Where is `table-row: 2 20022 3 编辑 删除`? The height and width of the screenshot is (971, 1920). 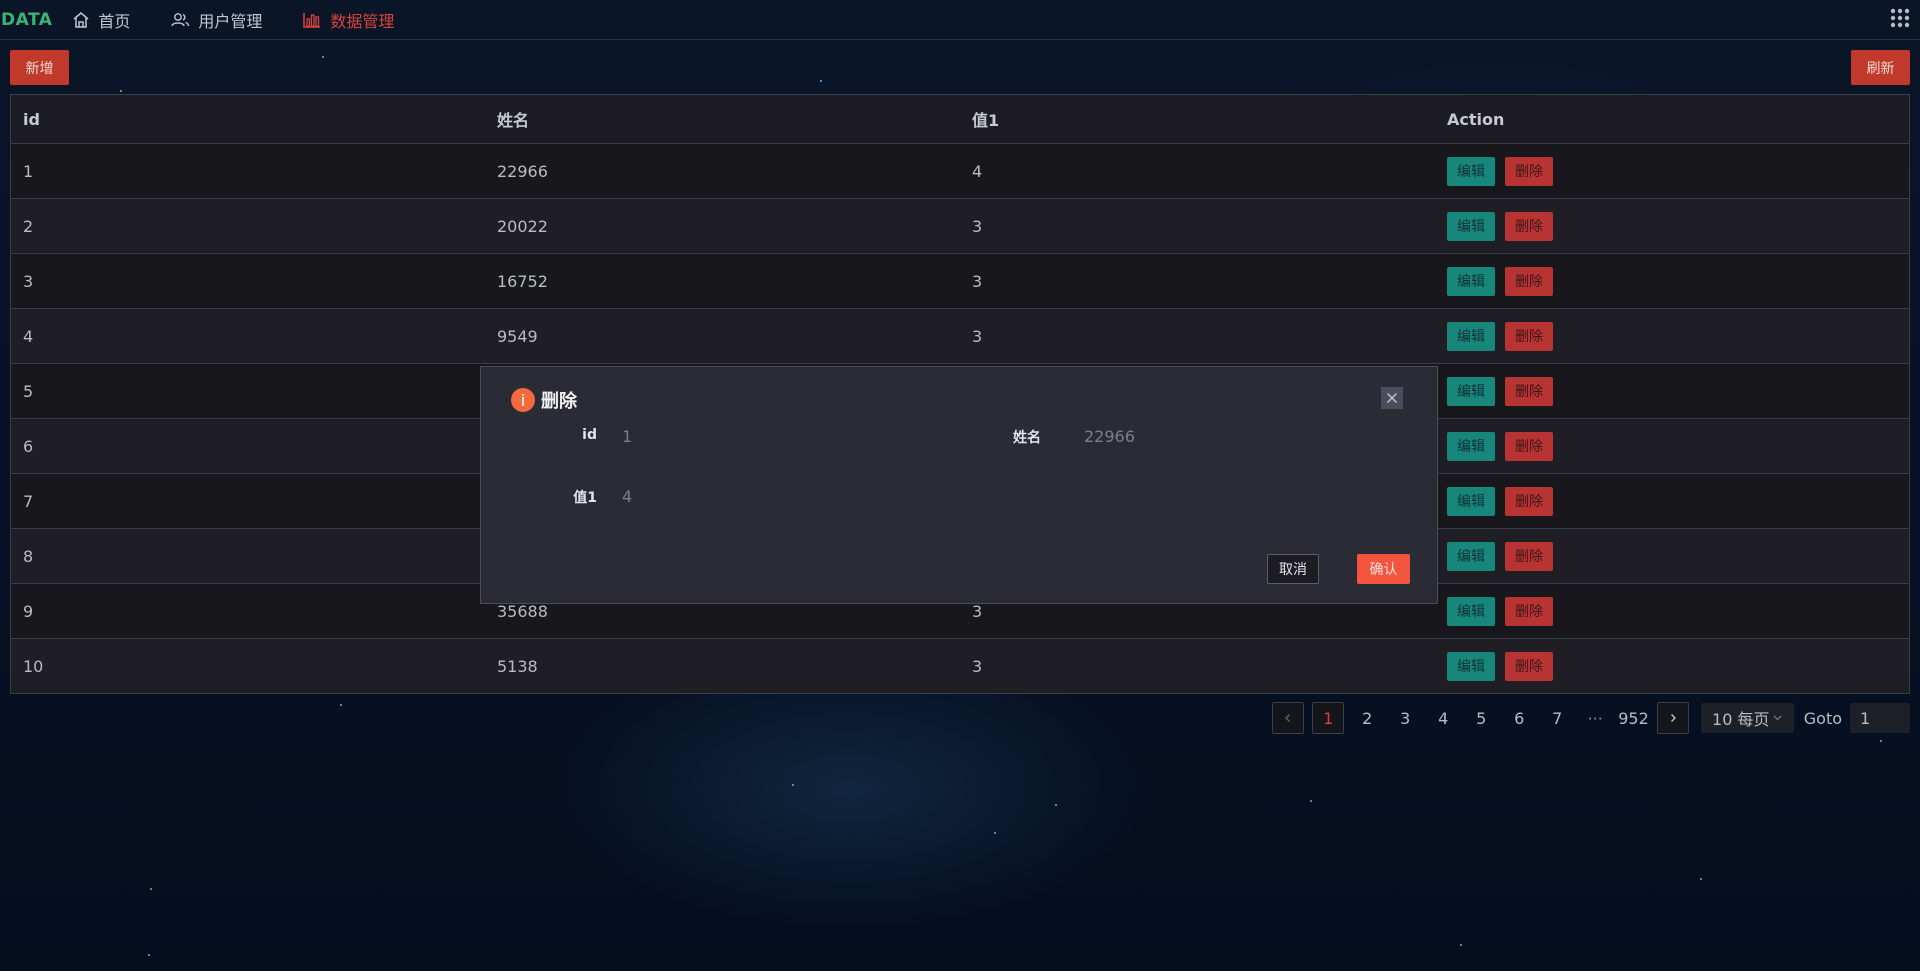
table-row: 2 20022 3 编辑 删除 is located at coordinates (960, 226).